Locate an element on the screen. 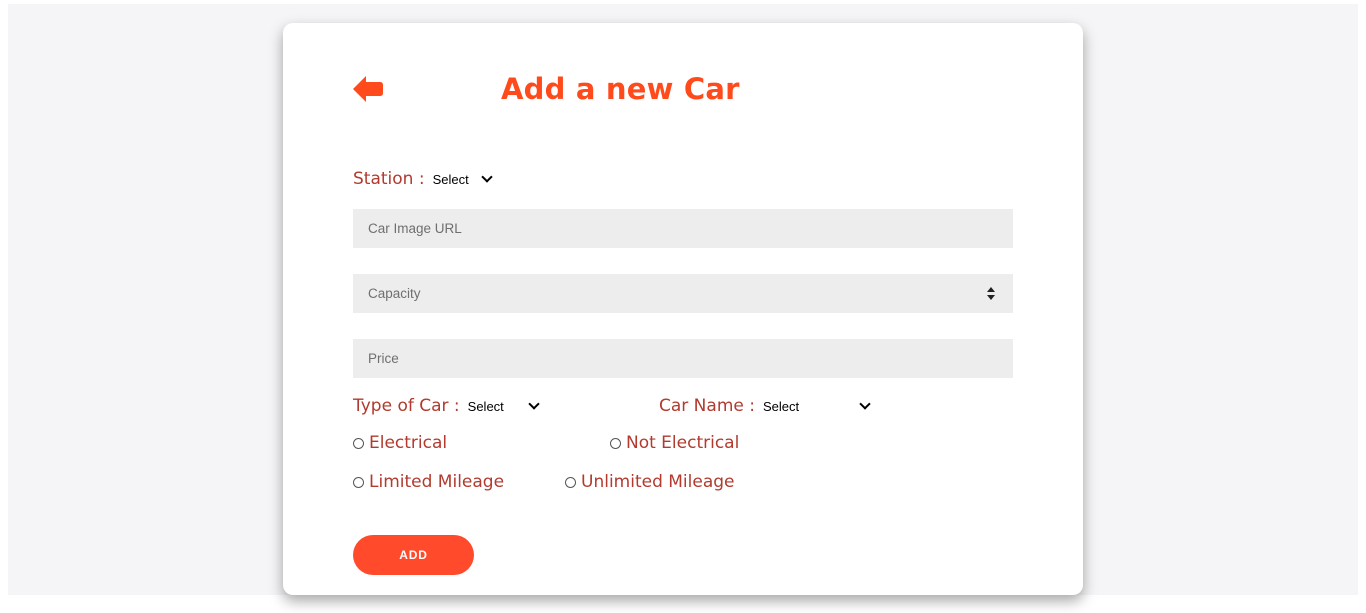 The image size is (1366, 613). electrical-radio: Electrical is located at coordinates (400, 443).